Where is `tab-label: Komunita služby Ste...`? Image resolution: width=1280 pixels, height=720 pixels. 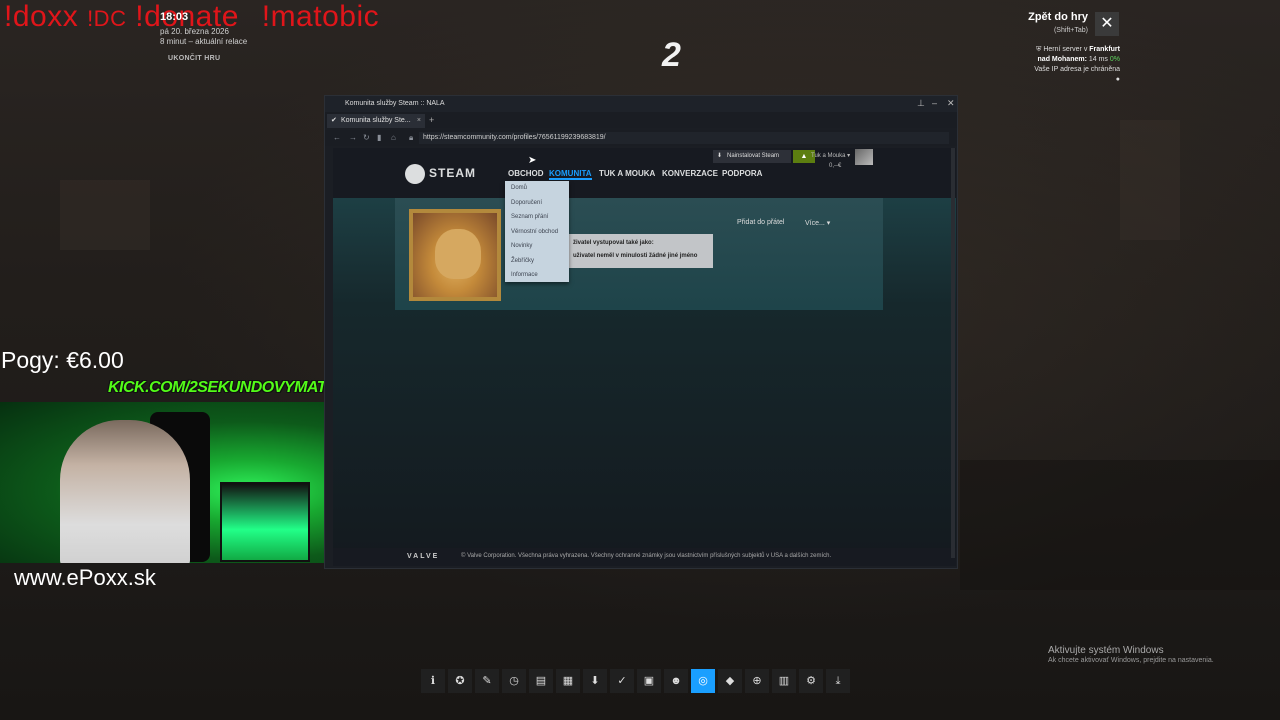 tab-label: Komunita služby Ste... is located at coordinates (376, 120).